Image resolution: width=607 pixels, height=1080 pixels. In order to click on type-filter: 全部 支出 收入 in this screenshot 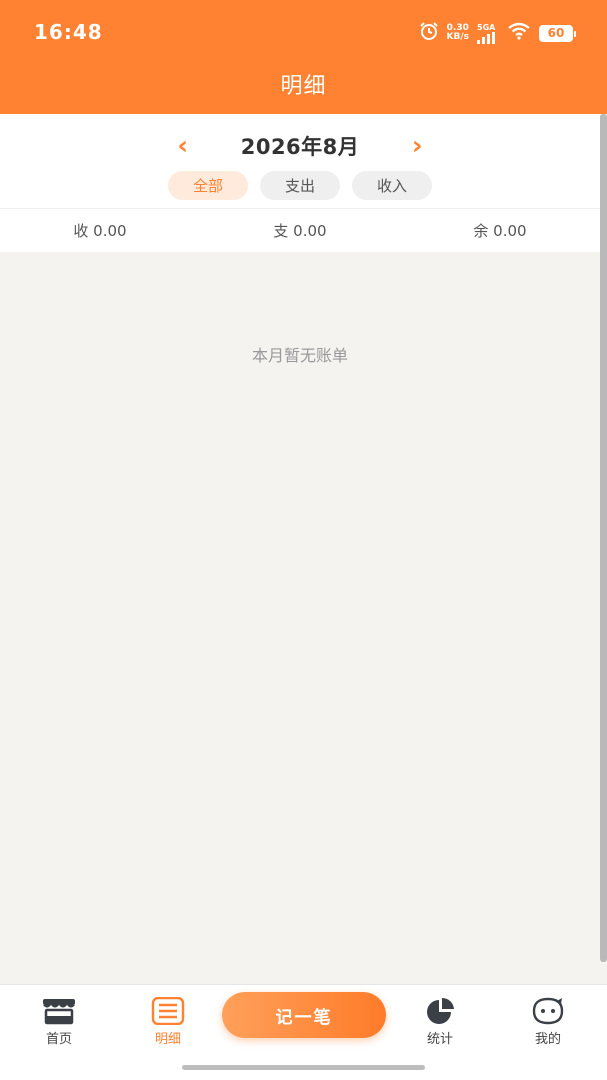, I will do `click(300, 186)`.